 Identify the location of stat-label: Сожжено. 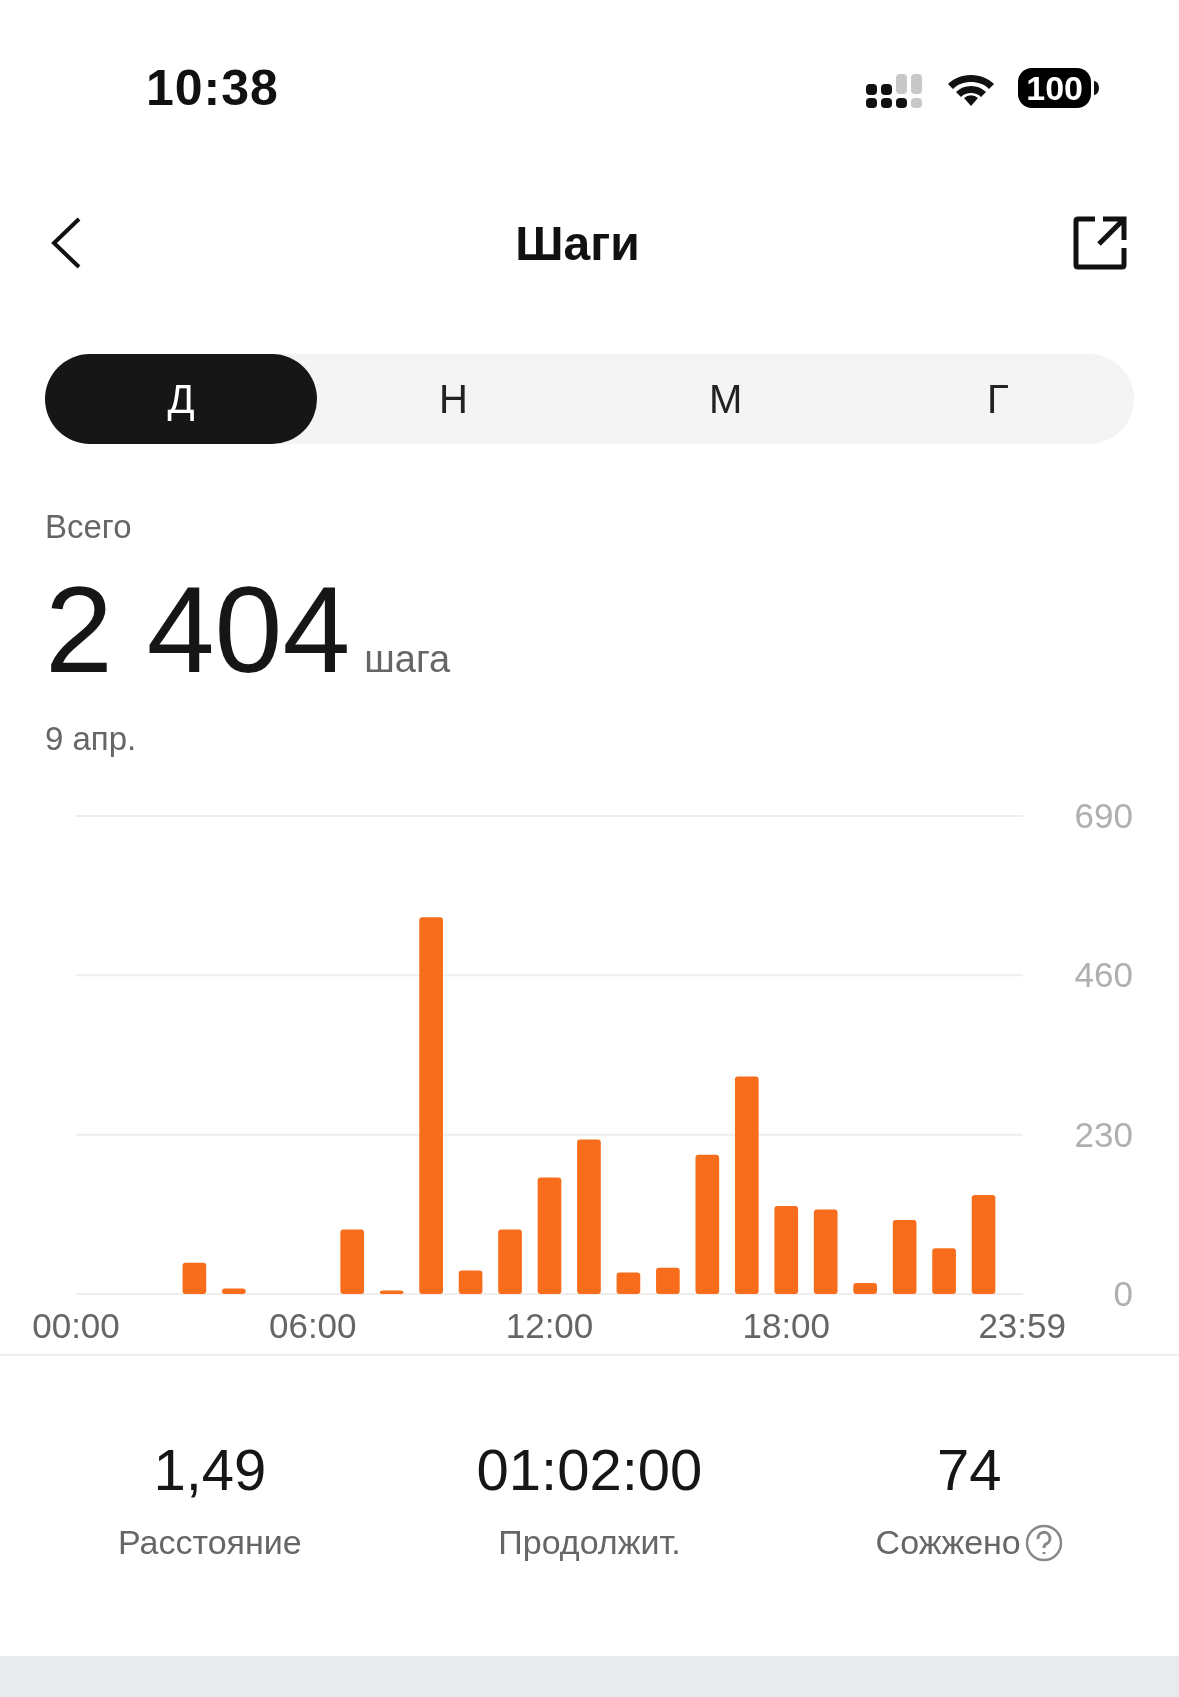
(948, 1542).